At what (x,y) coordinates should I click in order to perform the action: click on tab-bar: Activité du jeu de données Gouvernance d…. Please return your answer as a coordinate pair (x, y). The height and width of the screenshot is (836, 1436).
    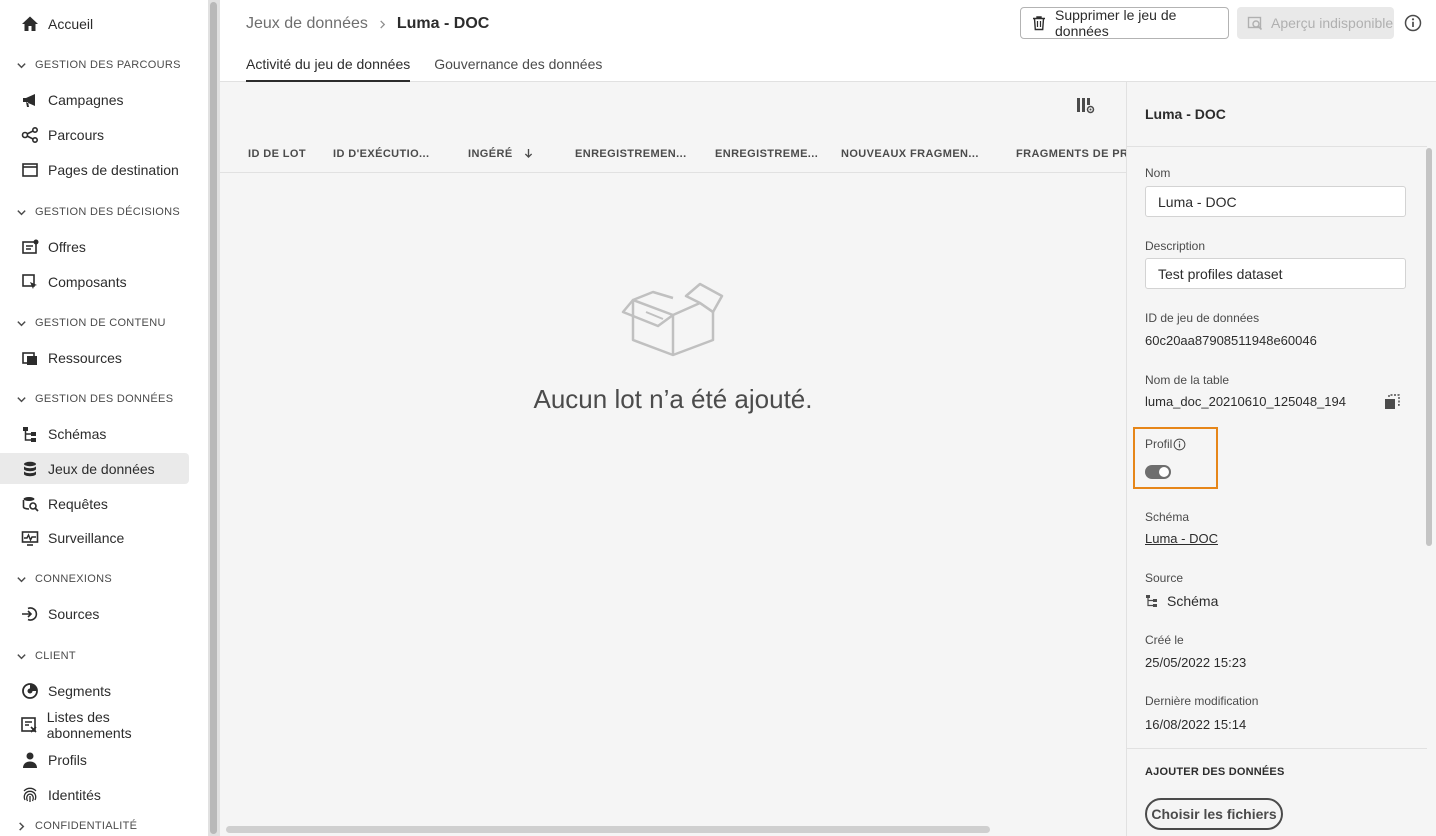
    Looking at the image, I should click on (436, 67).